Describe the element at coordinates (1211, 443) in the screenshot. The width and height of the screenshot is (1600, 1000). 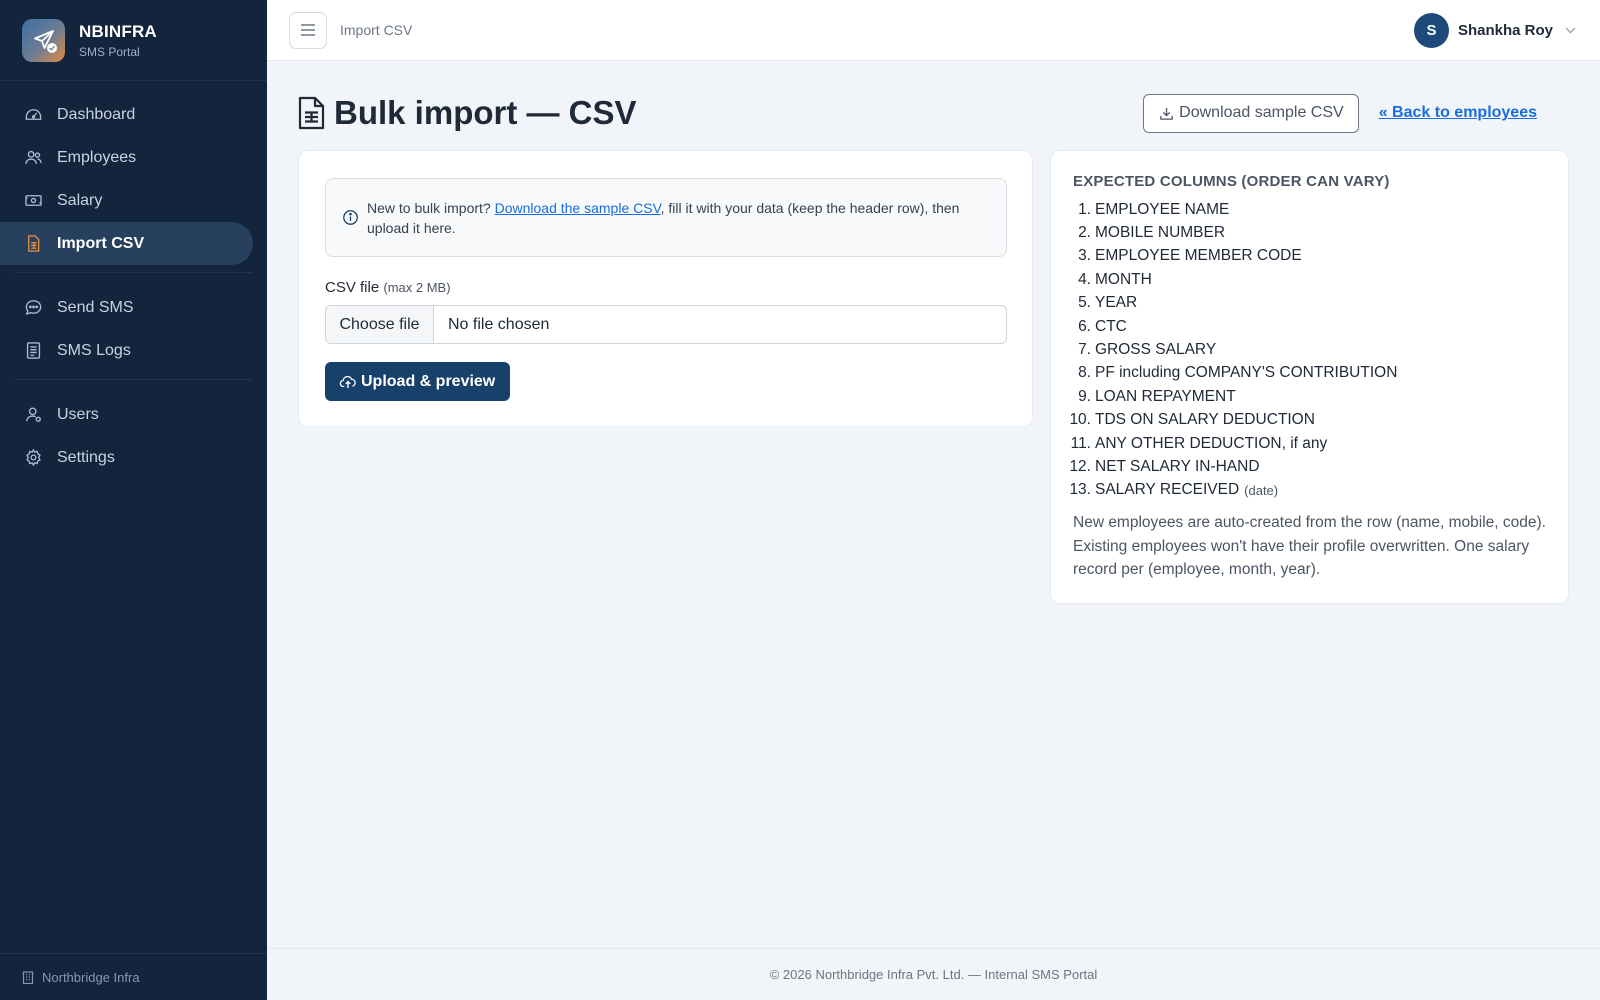
I see `list-item-label: ANY OTHER DEDUCTION, if any` at that location.